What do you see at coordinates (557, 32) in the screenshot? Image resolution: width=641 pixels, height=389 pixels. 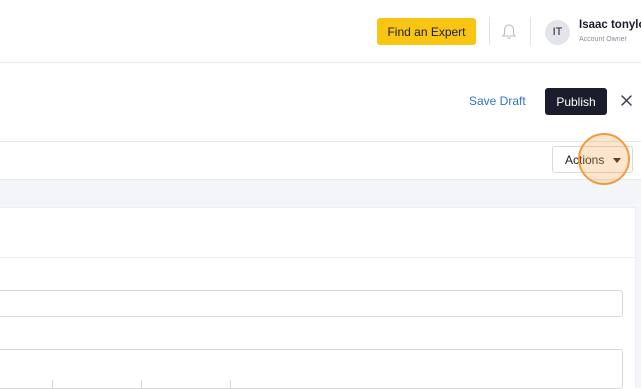 I see `avatar: IT` at bounding box center [557, 32].